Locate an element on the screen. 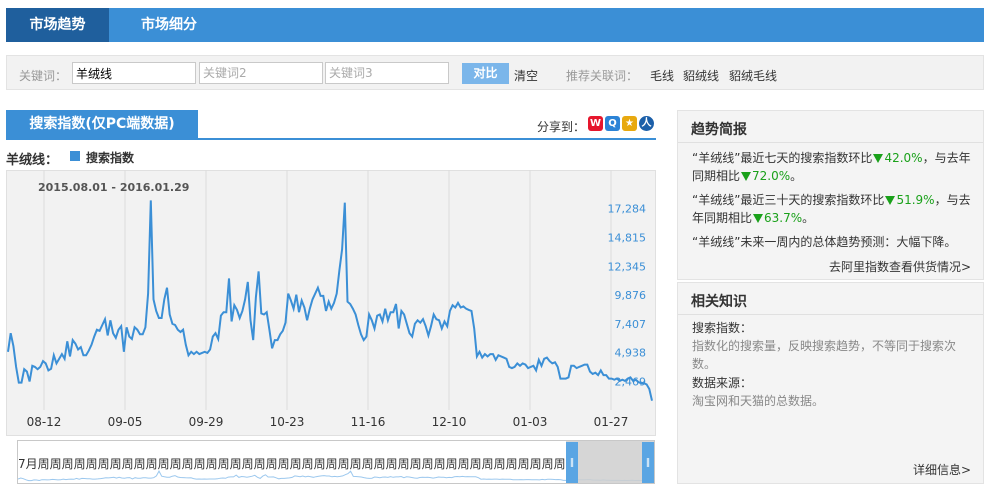  ali-index-link: 去阿里指数查看供货情况> is located at coordinates (900, 266).